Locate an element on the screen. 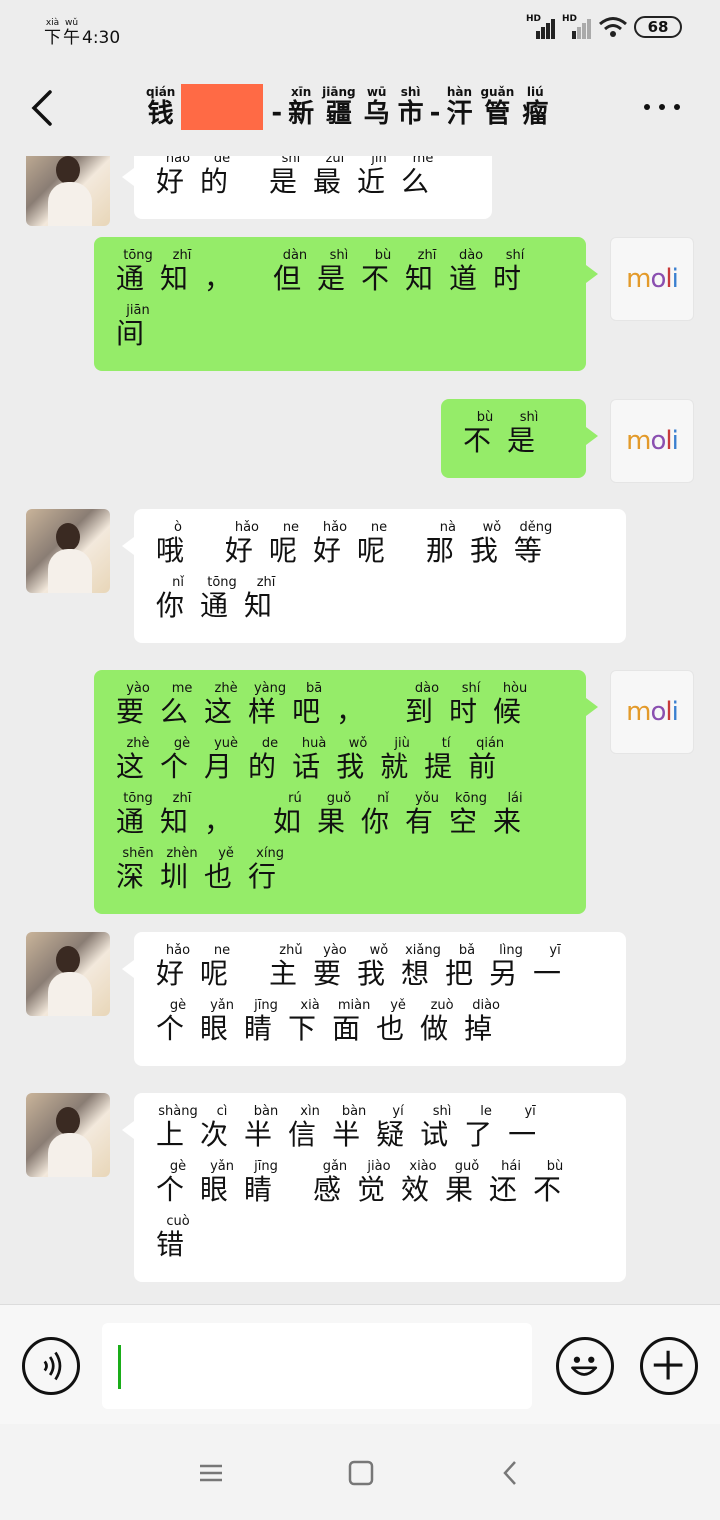 The image size is (720, 1520). message-char: 通tōng is located at coordinates (138, 271).